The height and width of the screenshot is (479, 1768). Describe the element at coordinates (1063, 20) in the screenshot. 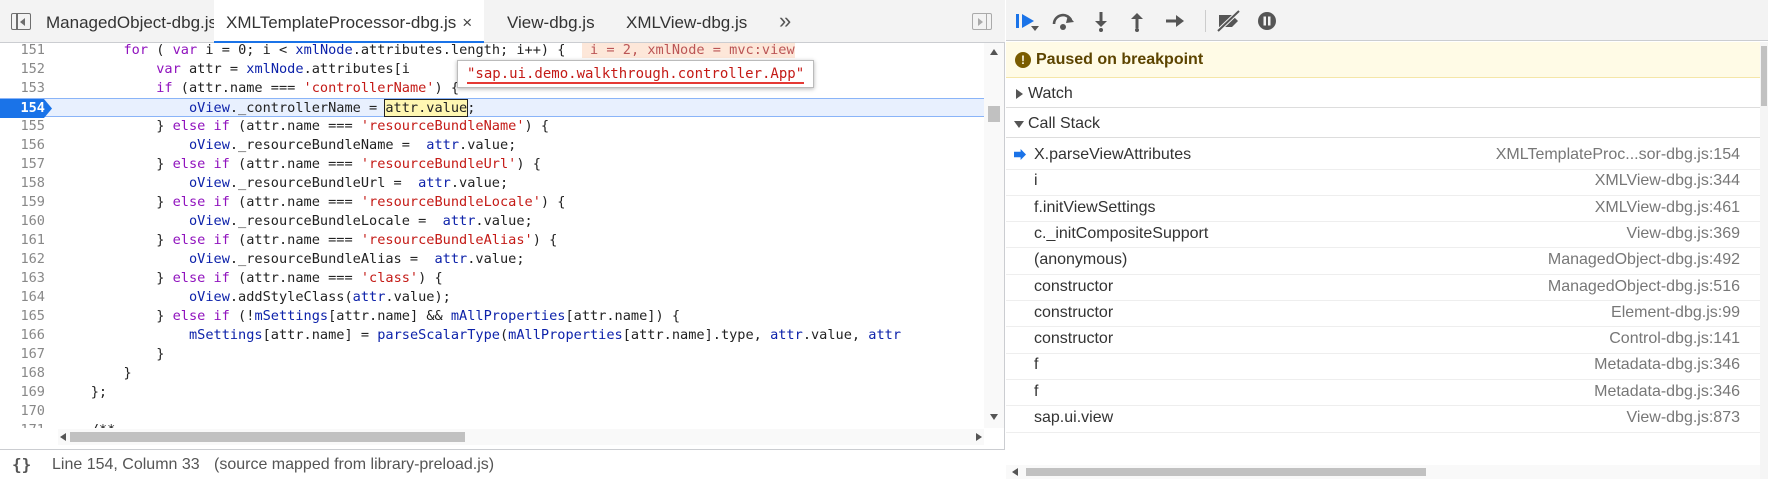

I see `step-over-icon` at that location.